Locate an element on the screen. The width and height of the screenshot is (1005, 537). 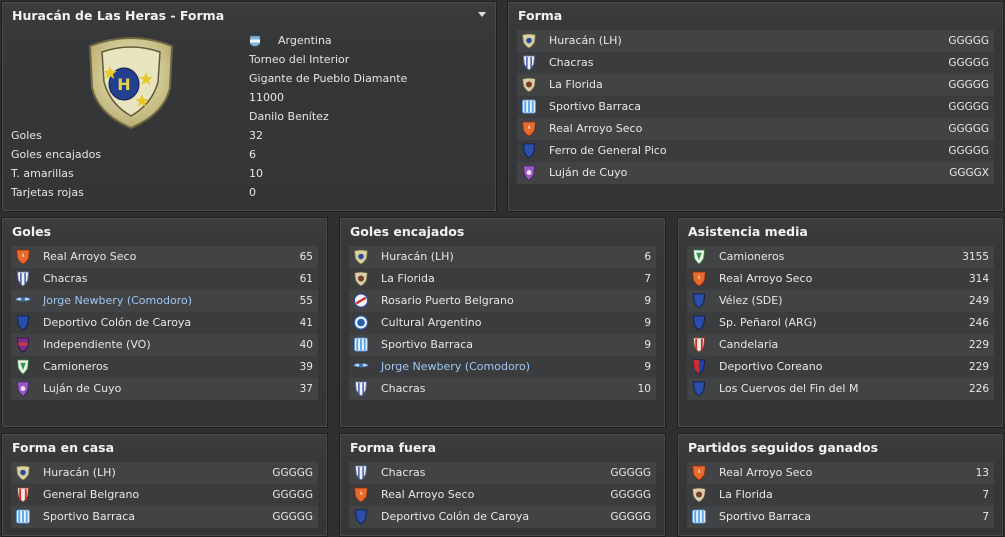
team-row: Real Arroyo Seco 13 is located at coordinates (840, 473).